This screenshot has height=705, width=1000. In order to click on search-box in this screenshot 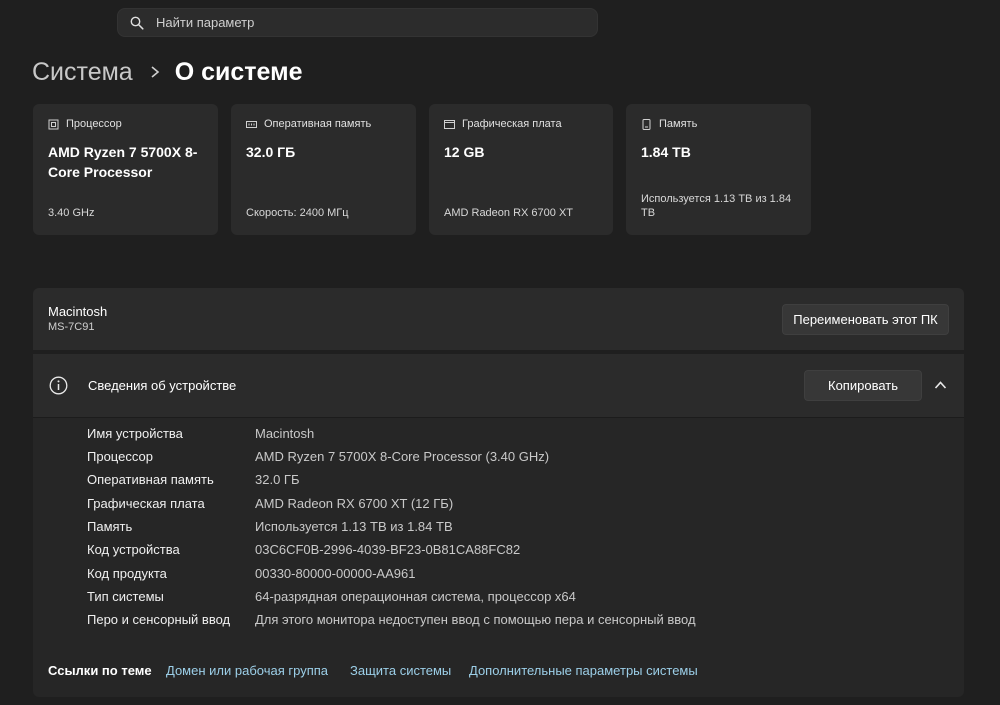, I will do `click(357, 22)`.